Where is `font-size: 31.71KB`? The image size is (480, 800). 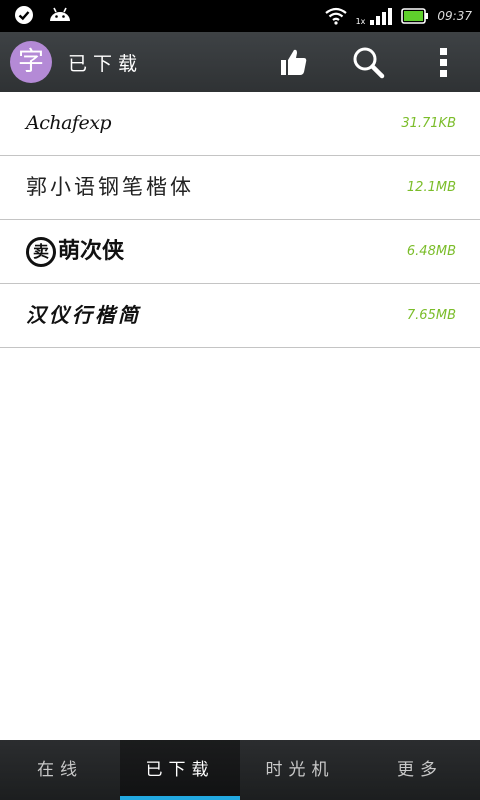 font-size: 31.71KB is located at coordinates (428, 123).